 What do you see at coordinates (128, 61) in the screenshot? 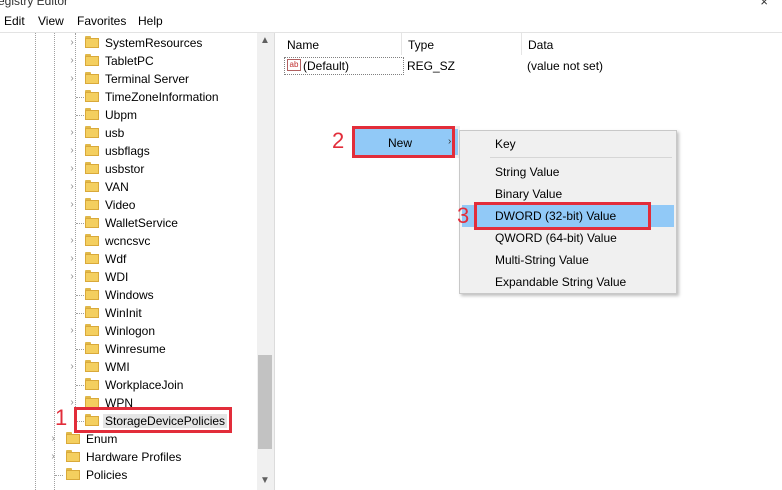
I see `tree-item: › TabletPC` at bounding box center [128, 61].